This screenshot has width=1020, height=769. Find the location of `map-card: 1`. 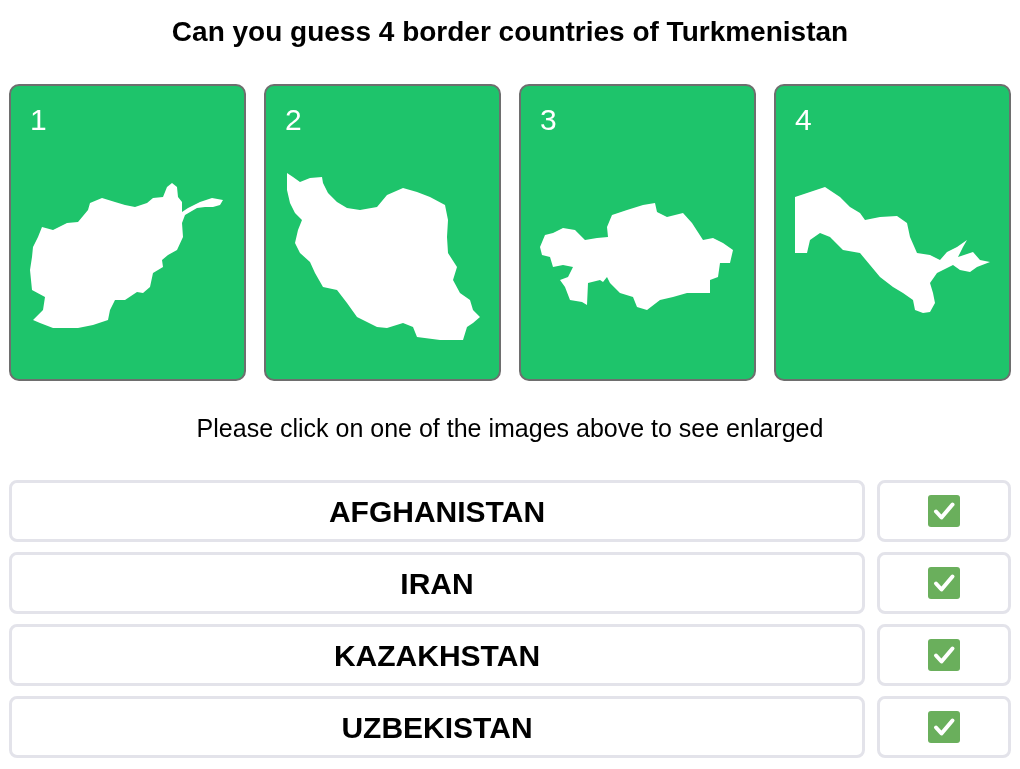

map-card: 1 is located at coordinates (127, 232).